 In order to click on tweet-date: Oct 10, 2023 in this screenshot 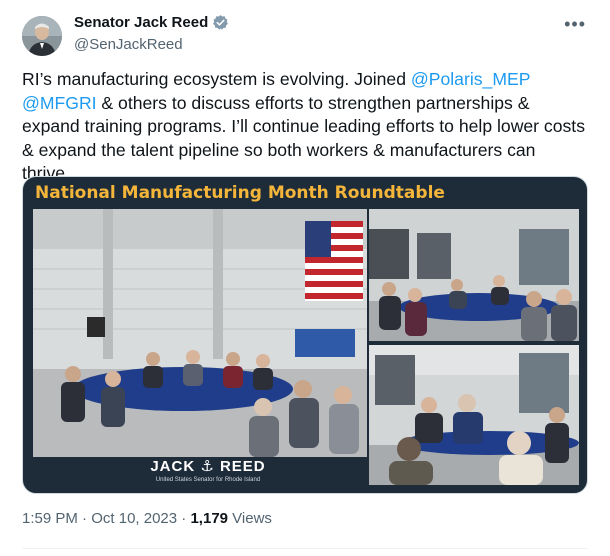, I will do `click(134, 518)`.